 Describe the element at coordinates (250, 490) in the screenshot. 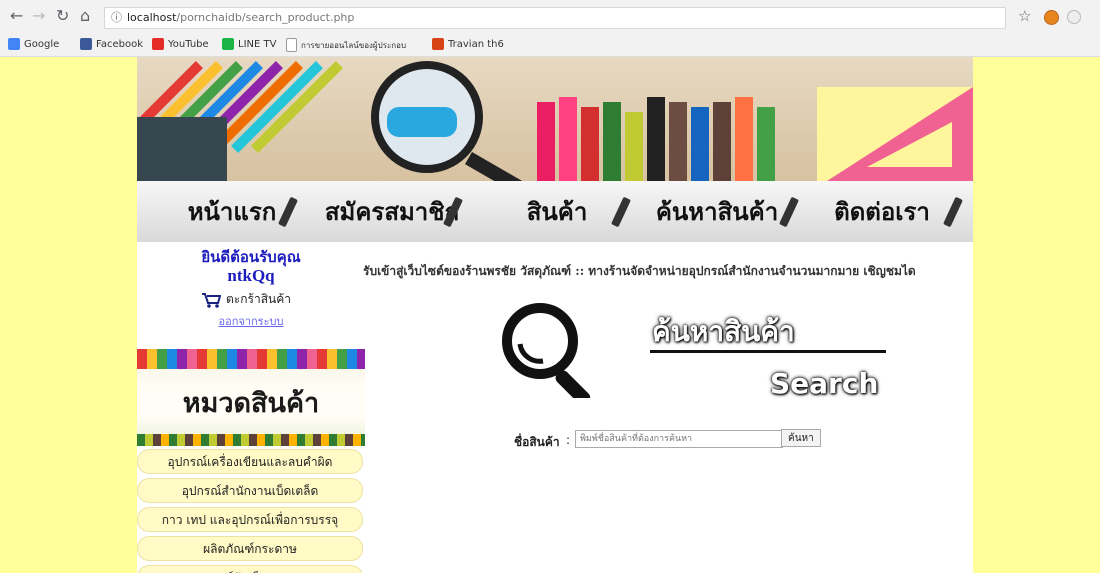

I see `category-item: อุปกรณ์สำนักงานเบ็ดเตล็ด` at that location.